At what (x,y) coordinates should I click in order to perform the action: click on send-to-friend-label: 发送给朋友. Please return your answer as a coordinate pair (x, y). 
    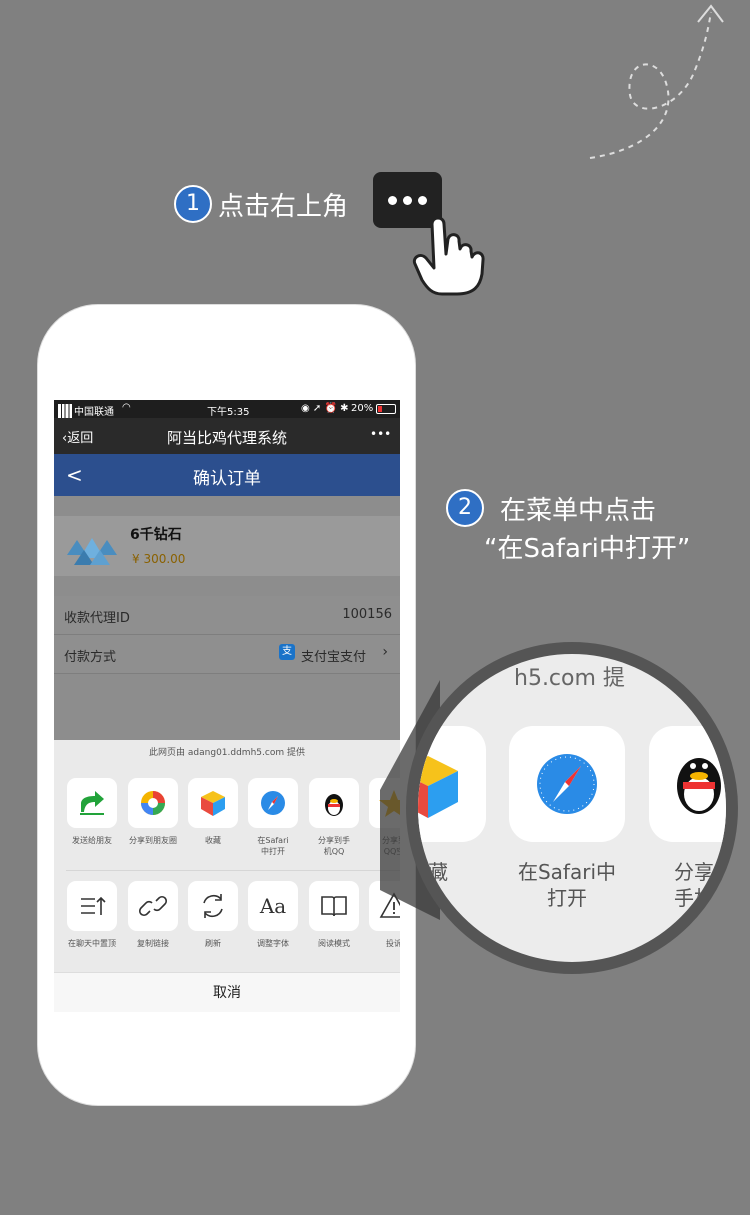
    Looking at the image, I should click on (92, 840).